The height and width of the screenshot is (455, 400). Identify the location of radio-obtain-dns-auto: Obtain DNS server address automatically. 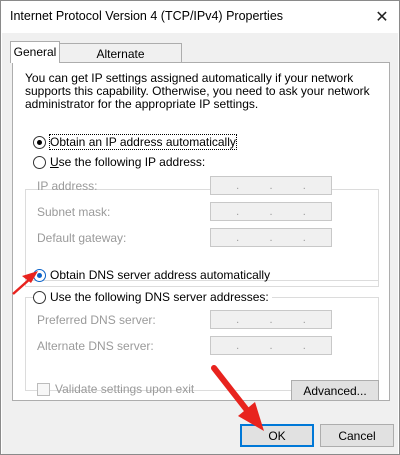
(151, 275).